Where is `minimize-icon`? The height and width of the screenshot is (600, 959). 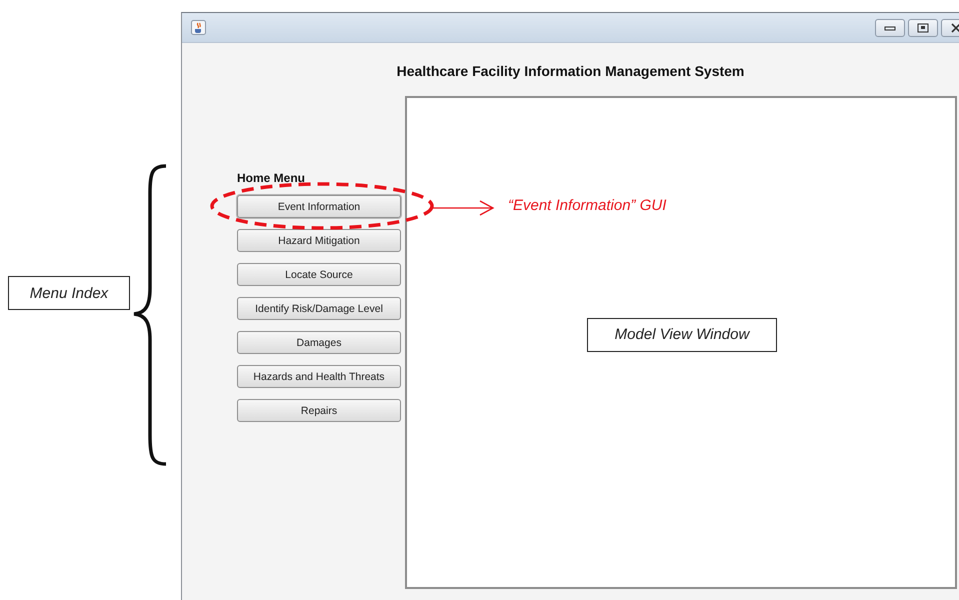 minimize-icon is located at coordinates (890, 28).